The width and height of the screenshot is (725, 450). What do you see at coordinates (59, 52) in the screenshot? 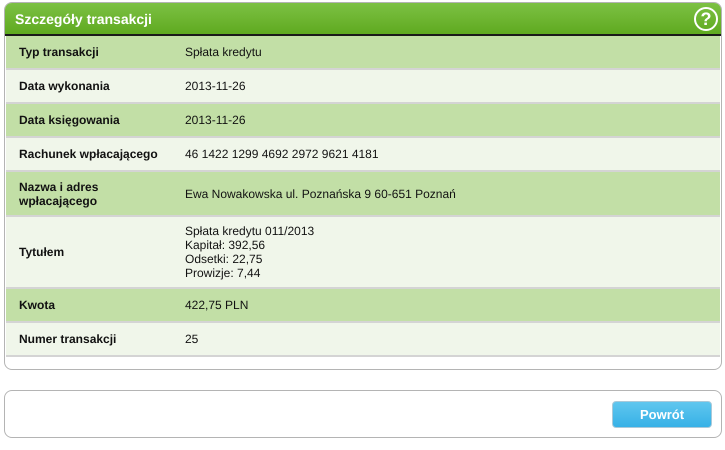
I see `field-label: Typ transakcji` at bounding box center [59, 52].